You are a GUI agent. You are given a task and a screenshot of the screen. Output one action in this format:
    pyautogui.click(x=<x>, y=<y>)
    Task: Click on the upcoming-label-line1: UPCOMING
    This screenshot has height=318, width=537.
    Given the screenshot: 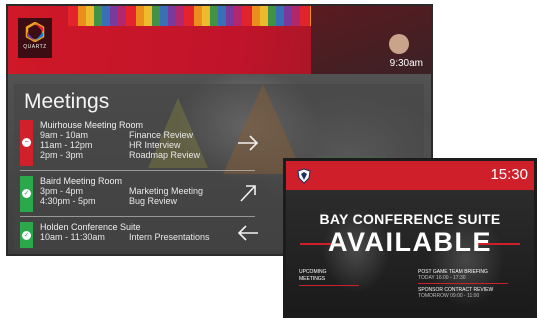 What is the action you would take?
    pyautogui.click(x=313, y=272)
    